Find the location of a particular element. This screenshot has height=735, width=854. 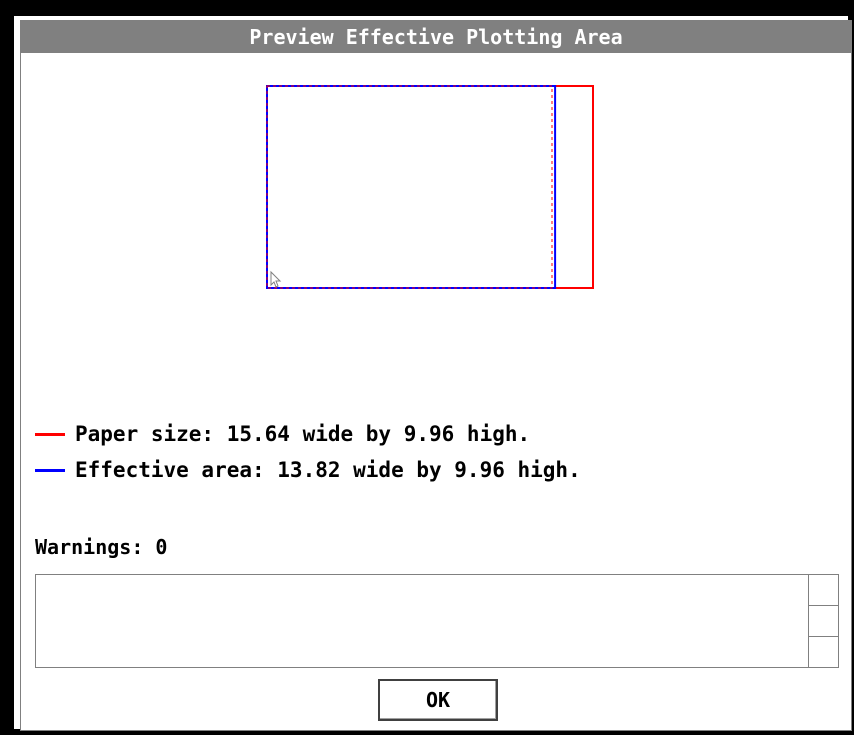

warnings-label: Warnings: 0 is located at coordinates (101, 547).